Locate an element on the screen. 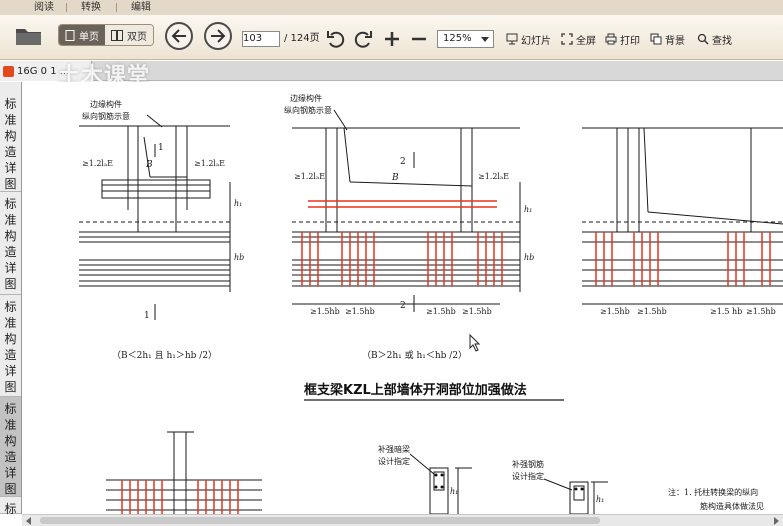 The width and height of the screenshot is (783, 526). bookmark-sidebar: 标准构造详图 标准构造详图 标准构造详图 标准构造详图 标 is located at coordinates (11, 299).